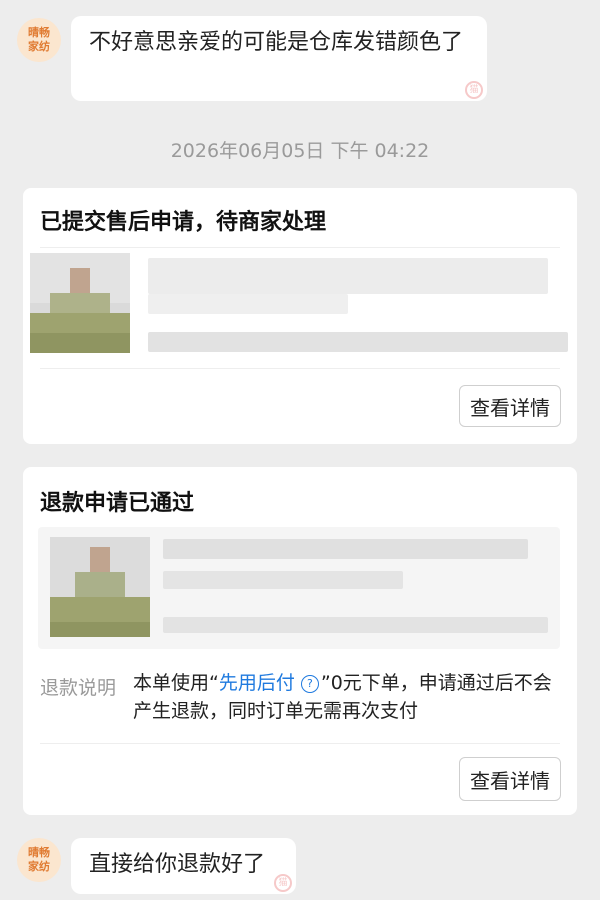 This screenshot has height=900, width=600. I want to click on question-circle-icon: ?, so click(309, 683).